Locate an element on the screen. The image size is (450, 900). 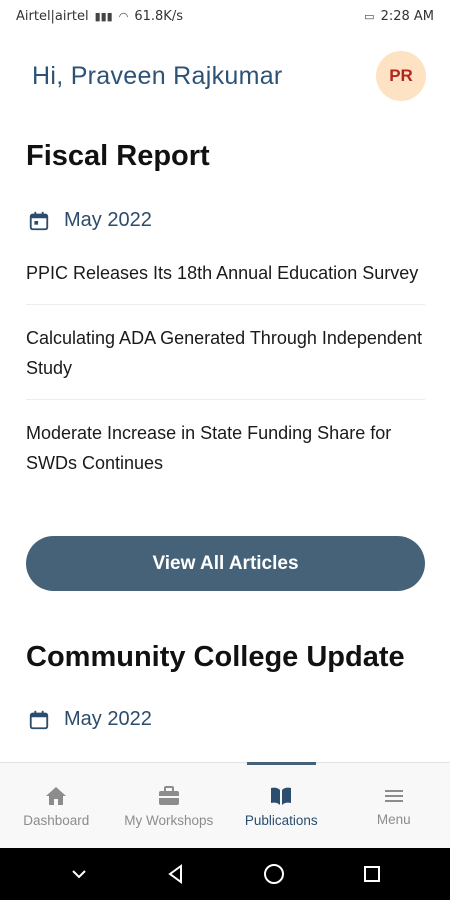
status-bar: Airtel|airtel ▮▮▮ ◠ 61.8K/s ▭ 2:28 AM is located at coordinates (225, 16).